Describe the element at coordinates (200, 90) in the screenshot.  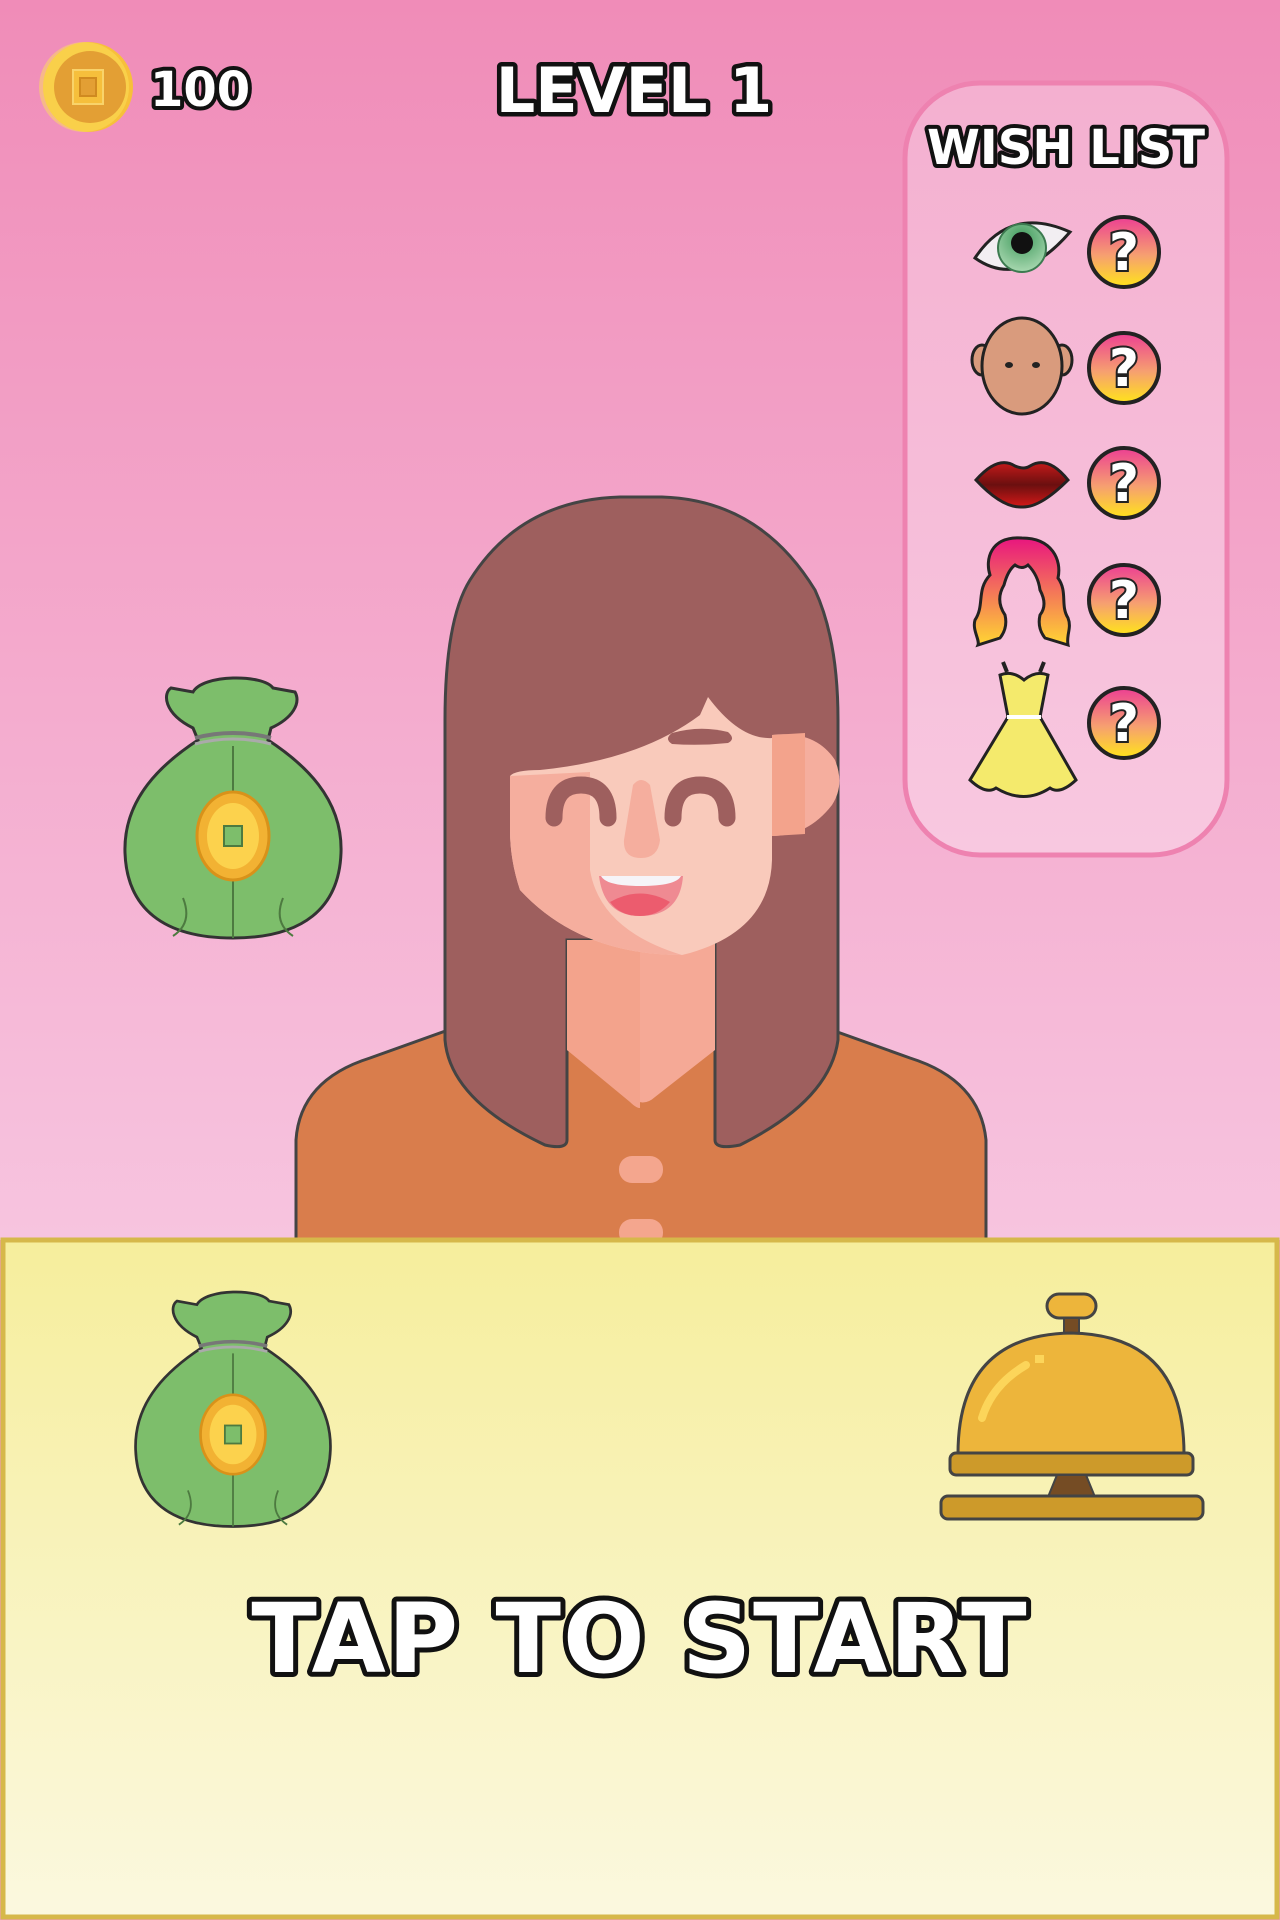
I see `coin-count: 100` at that location.